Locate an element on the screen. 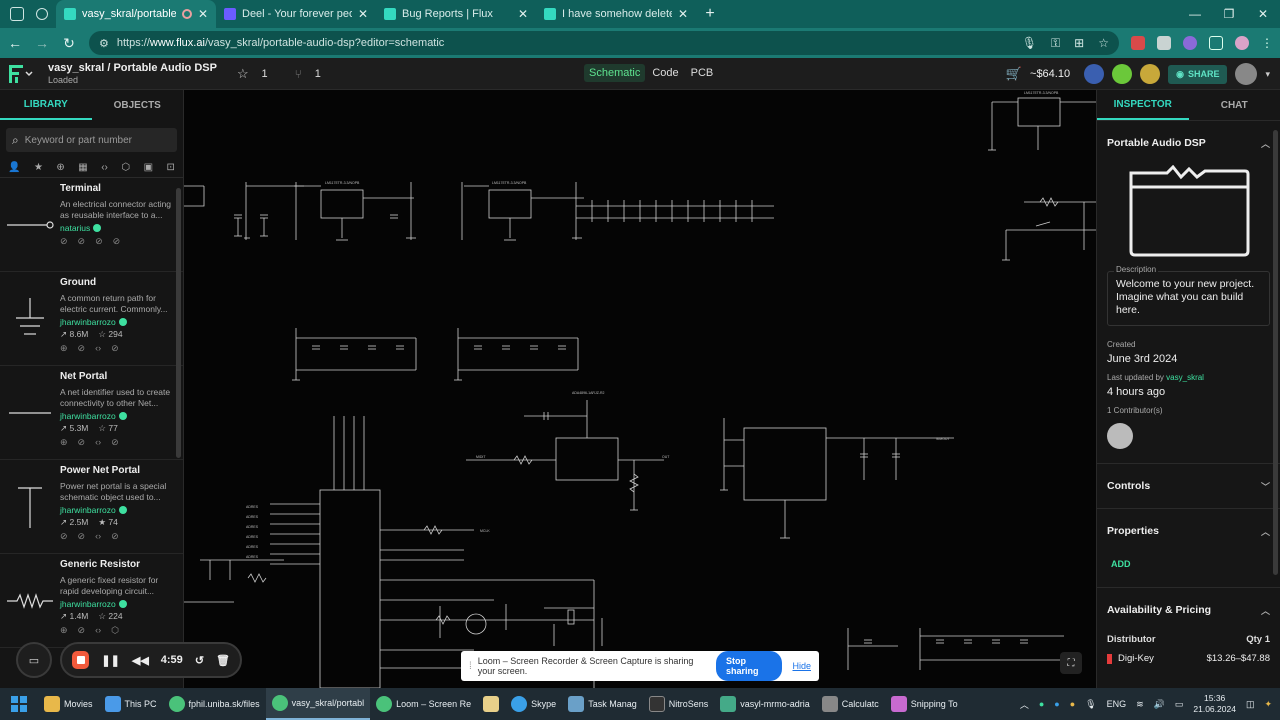 This screenshot has width=1280, height=720. stop-sharing-button: Stop sharing is located at coordinates (749, 666).